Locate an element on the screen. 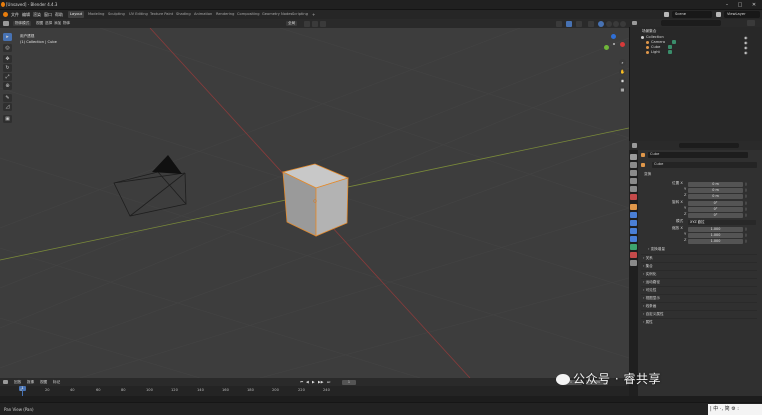 This screenshot has height=415, width=762. wireframe-shading-icon is located at coordinates (609, 23).